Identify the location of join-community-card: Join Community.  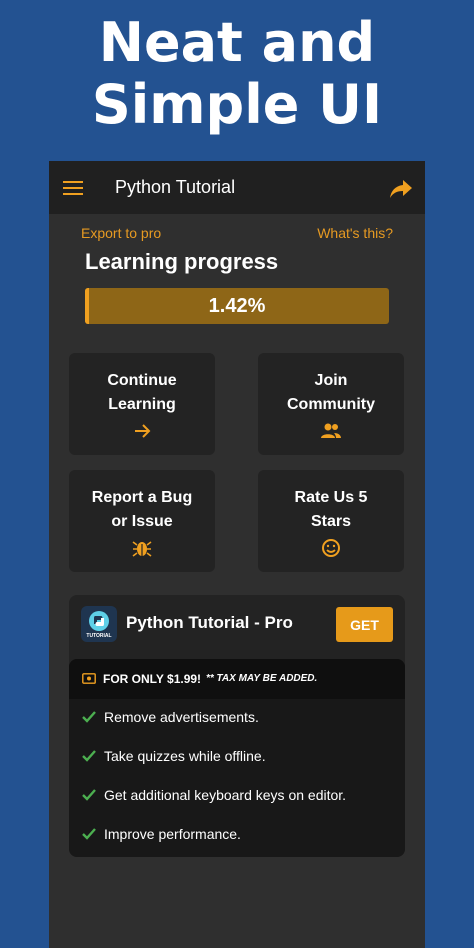
(331, 404).